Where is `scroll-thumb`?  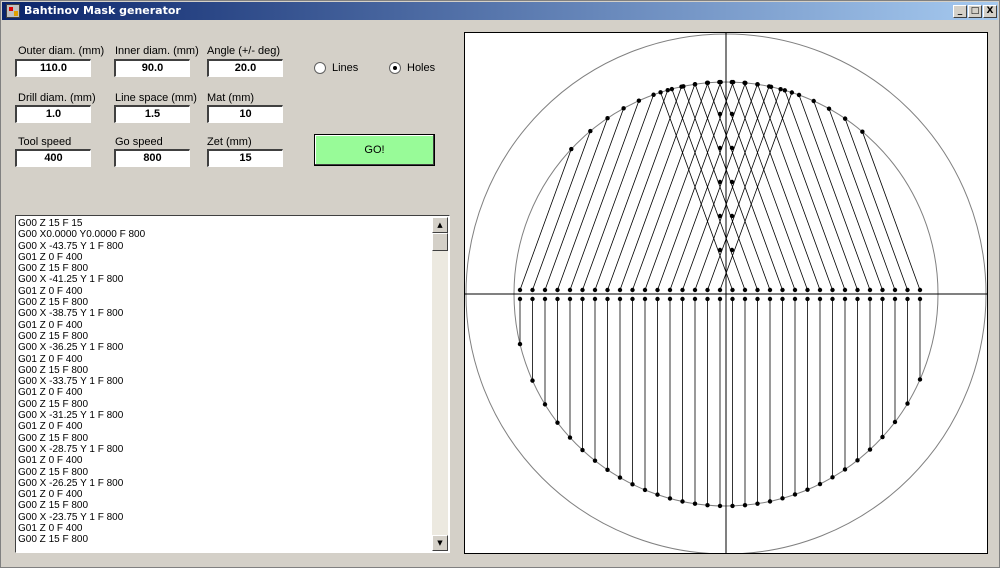
scroll-thumb is located at coordinates (440, 242).